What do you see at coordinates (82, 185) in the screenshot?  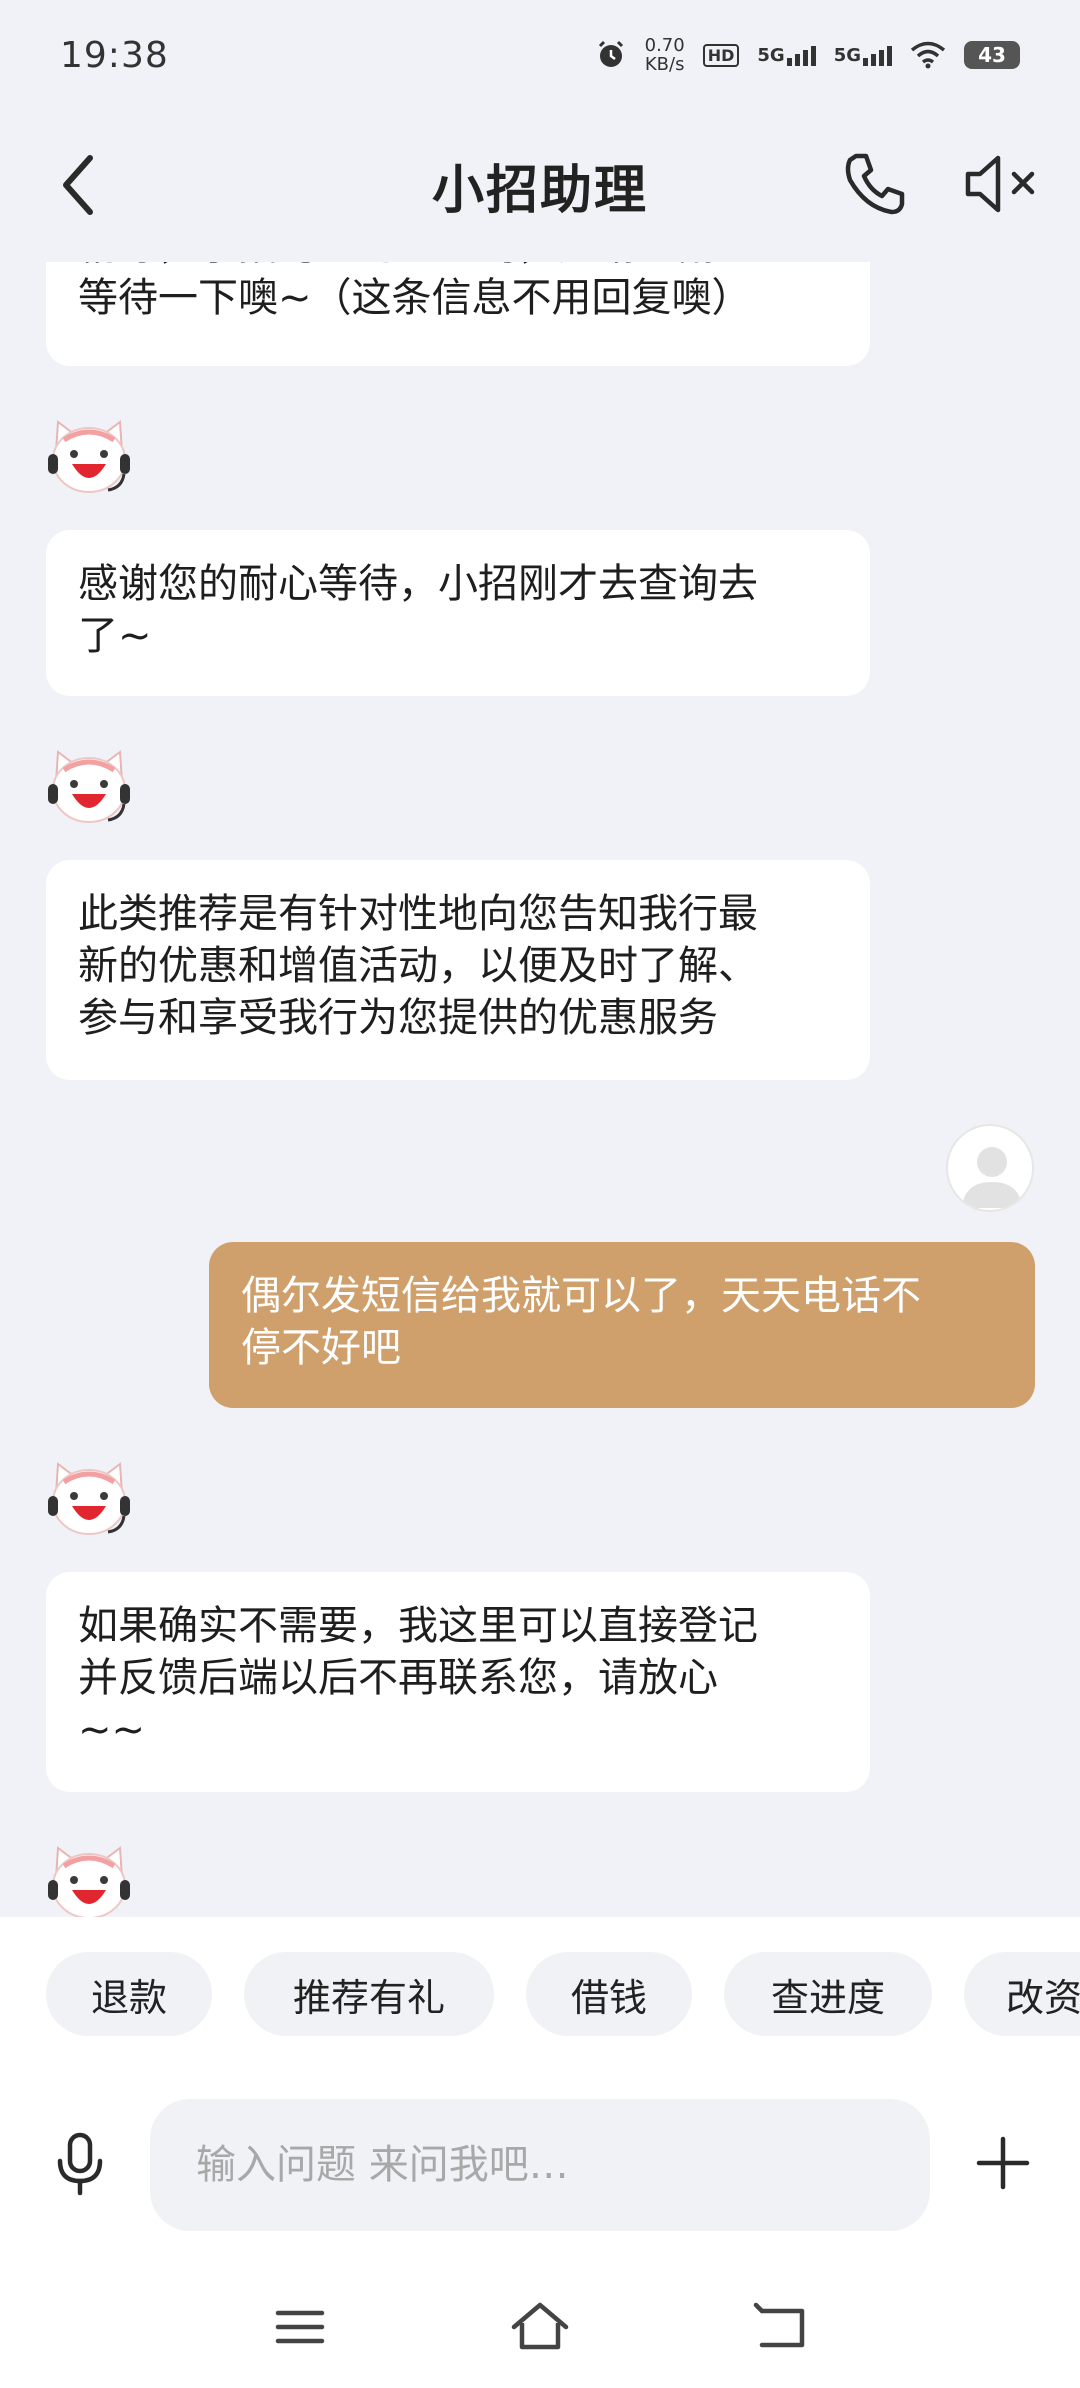 I see `back-icon` at bounding box center [82, 185].